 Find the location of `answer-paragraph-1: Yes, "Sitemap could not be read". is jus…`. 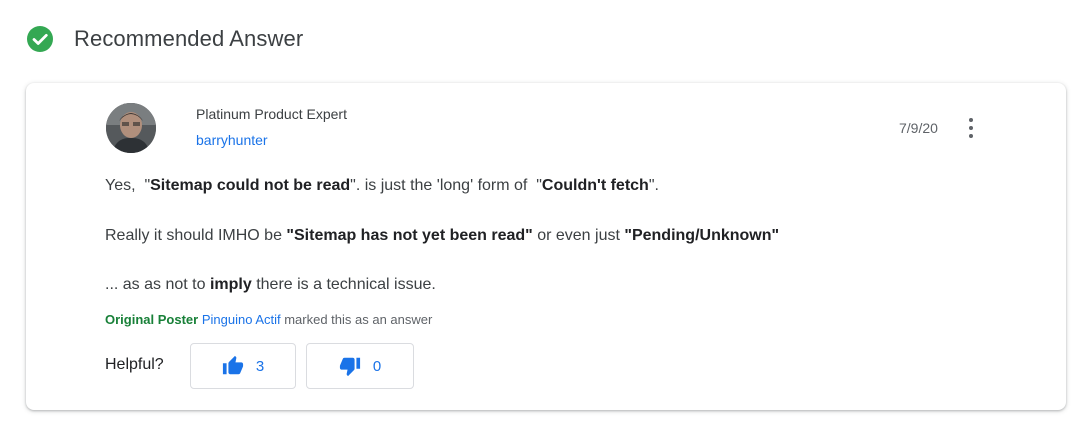

answer-paragraph-1: Yes, "Sitemap could not be read". is jus… is located at coordinates (382, 186).